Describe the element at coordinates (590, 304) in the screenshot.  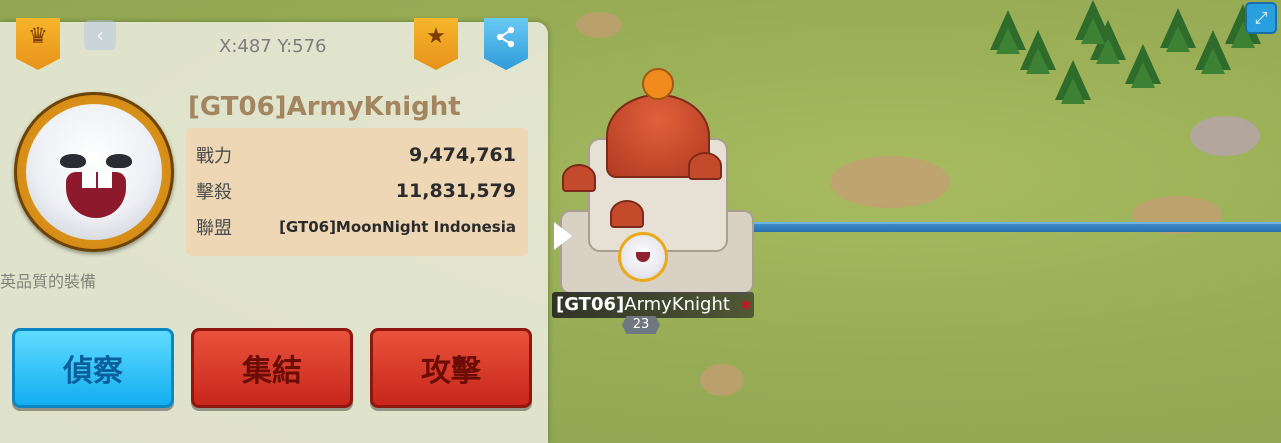
I see `city-name-tag: [GT06]` at that location.